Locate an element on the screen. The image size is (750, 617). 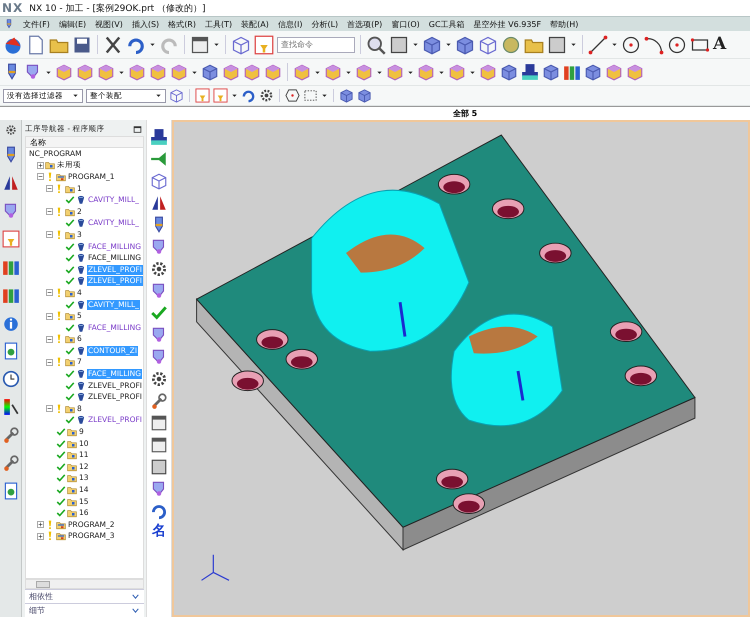
maximize-icon is located at coordinates (137, 129).